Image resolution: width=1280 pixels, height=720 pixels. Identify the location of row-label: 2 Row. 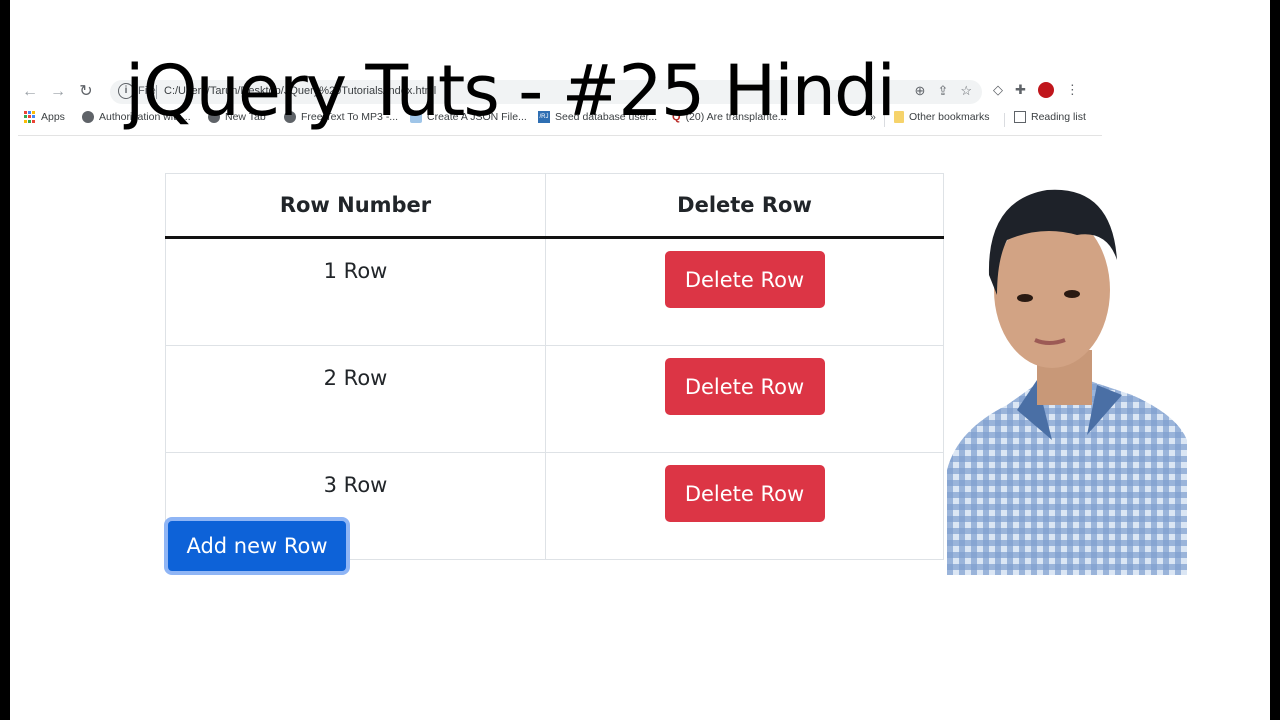
(355, 399).